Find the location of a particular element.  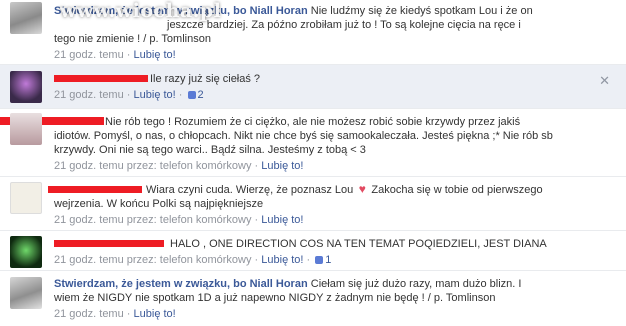

close-icon: ✕ is located at coordinates (604, 81).